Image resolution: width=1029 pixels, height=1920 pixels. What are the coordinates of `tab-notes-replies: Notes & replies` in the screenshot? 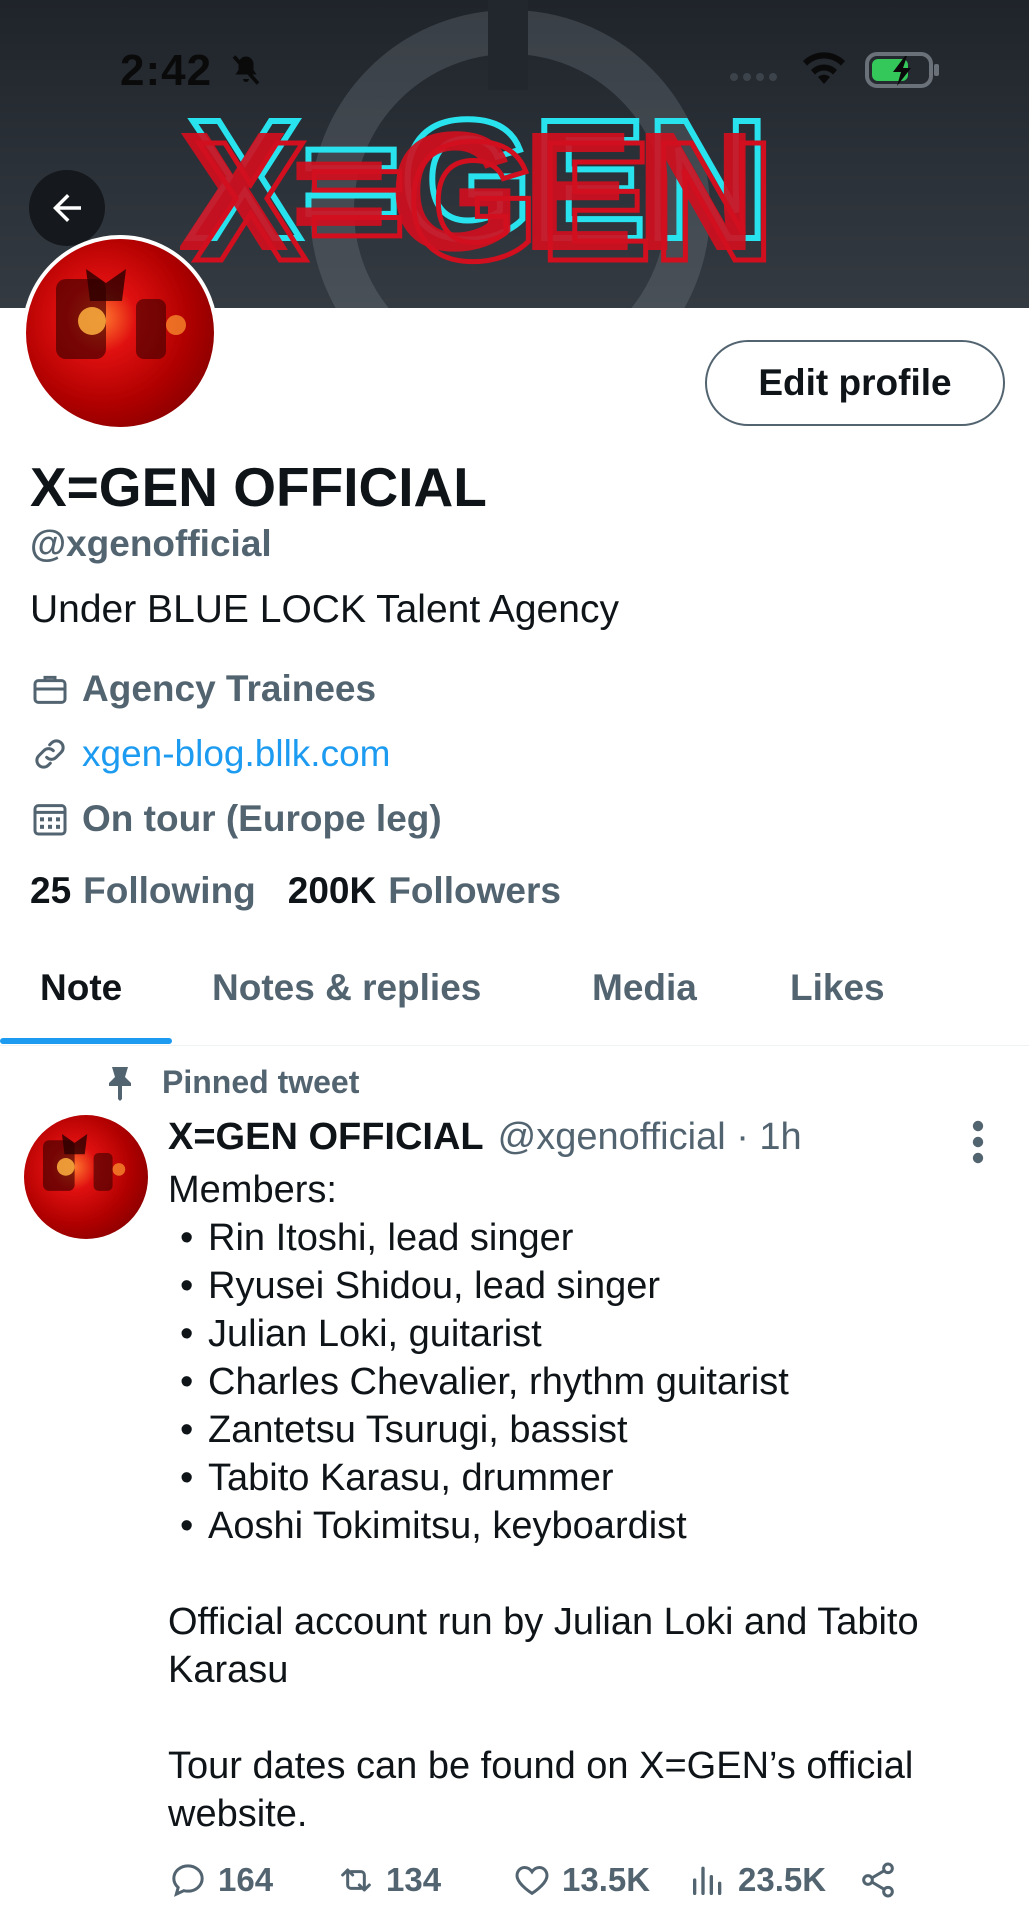 It's located at (346, 988).